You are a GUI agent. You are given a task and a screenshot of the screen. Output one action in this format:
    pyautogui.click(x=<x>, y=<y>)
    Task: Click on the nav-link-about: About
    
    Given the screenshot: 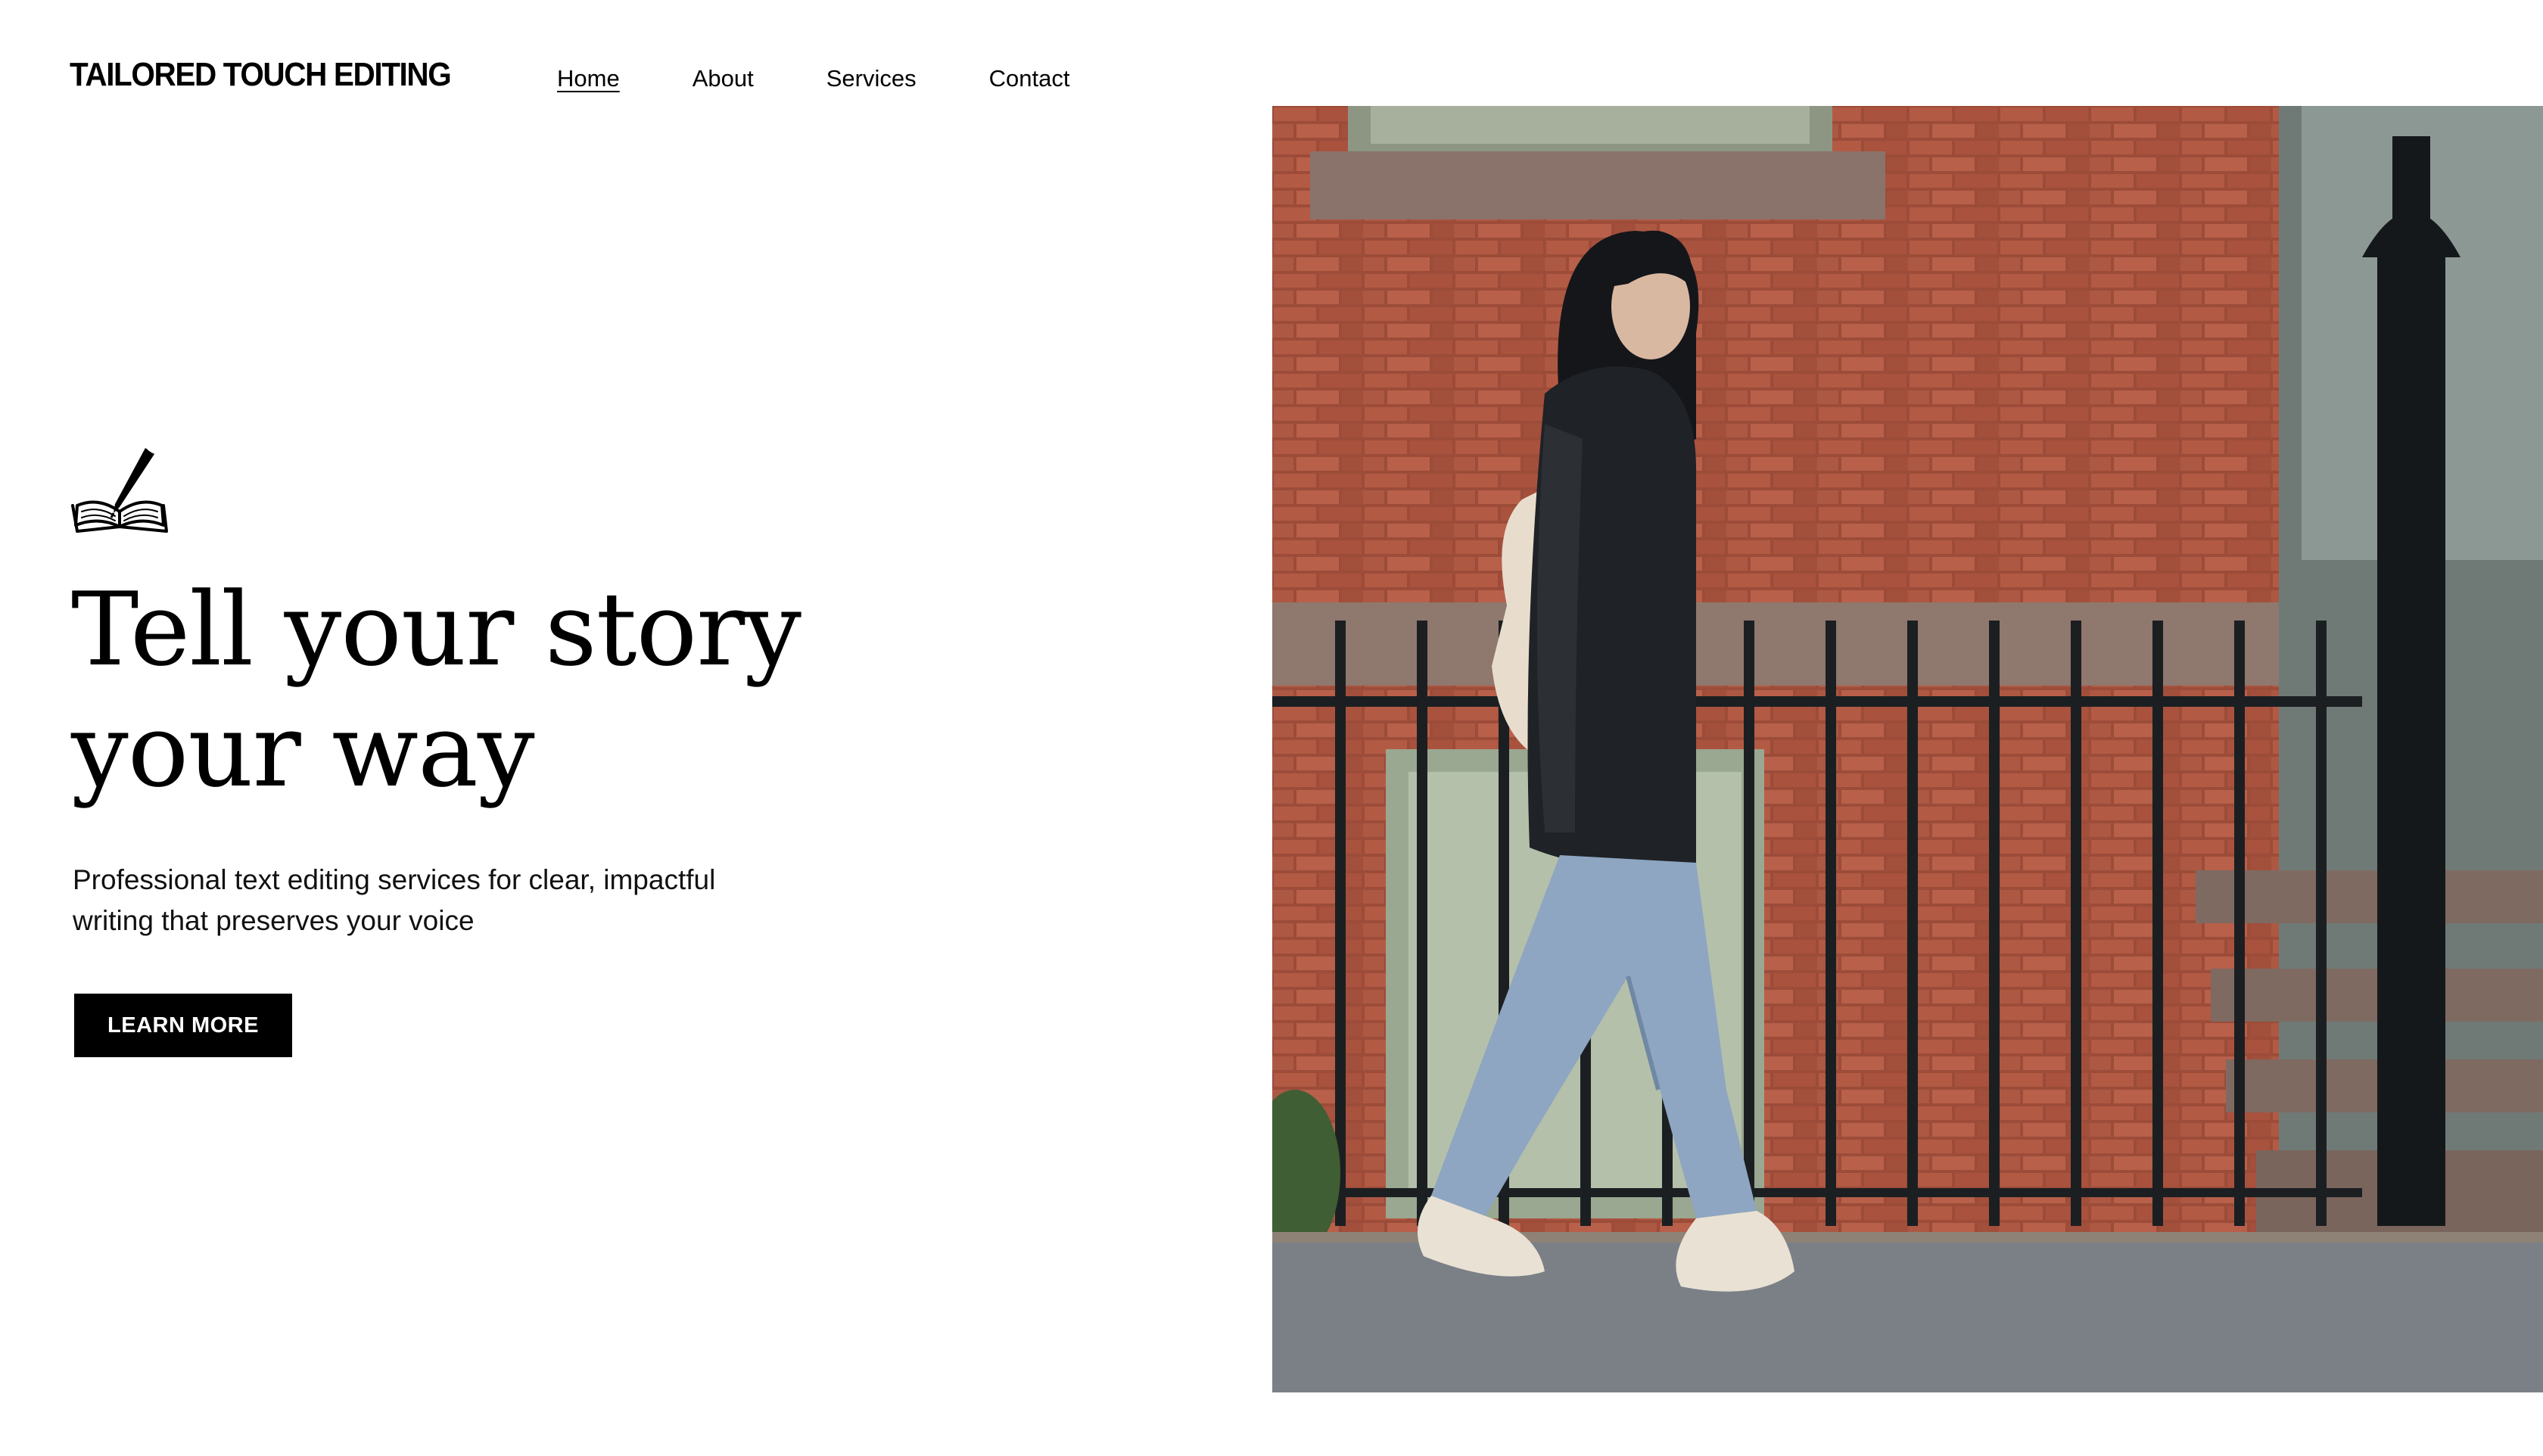 What is the action you would take?
    pyautogui.click(x=723, y=79)
    